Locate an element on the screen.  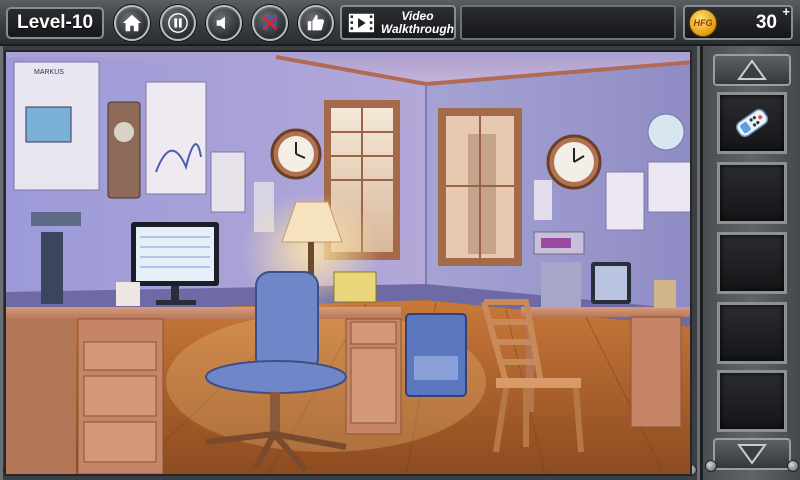
music-muted-icon is located at coordinates (270, 22).